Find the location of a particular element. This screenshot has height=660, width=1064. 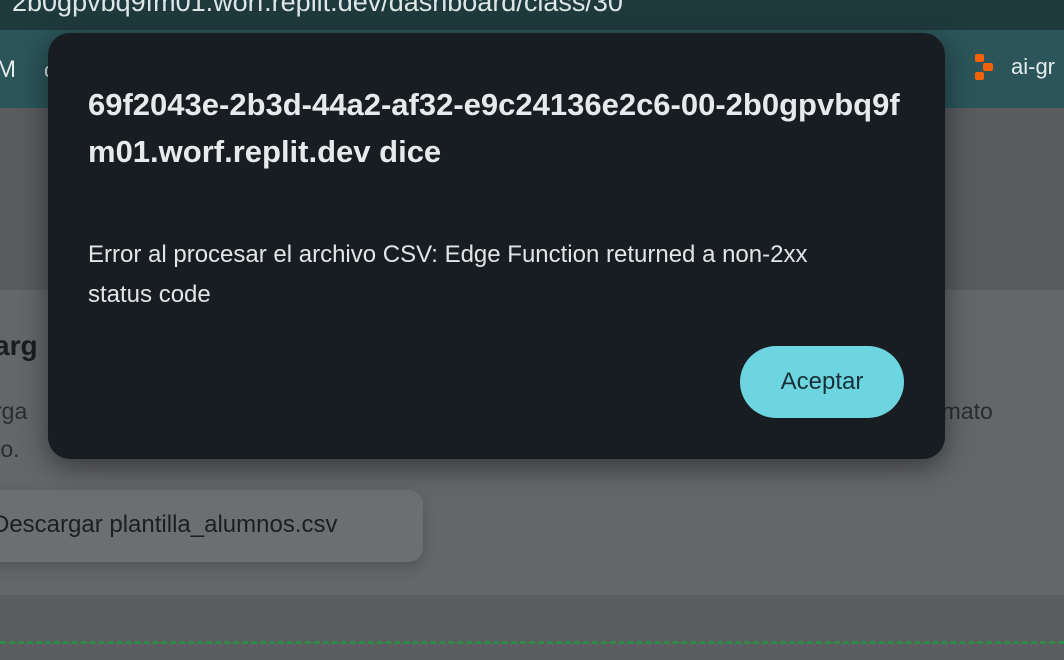

dashed-divider is located at coordinates (532, 642).